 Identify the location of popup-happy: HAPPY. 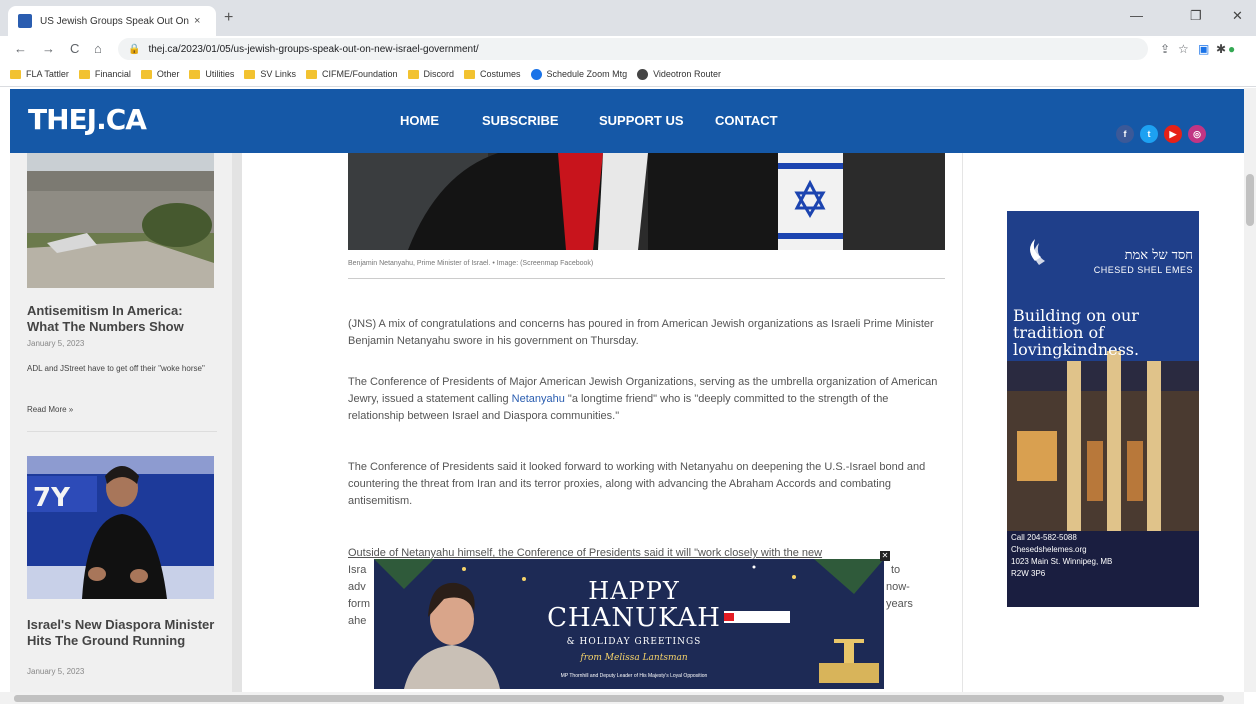
(634, 591).